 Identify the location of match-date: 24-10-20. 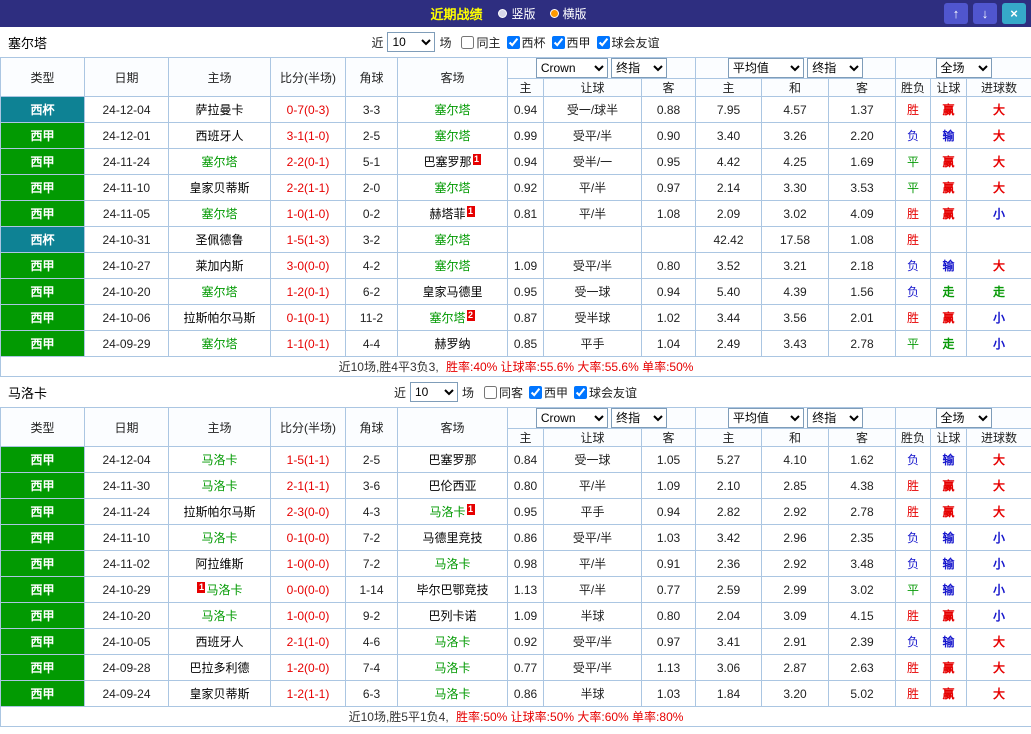
(126, 615).